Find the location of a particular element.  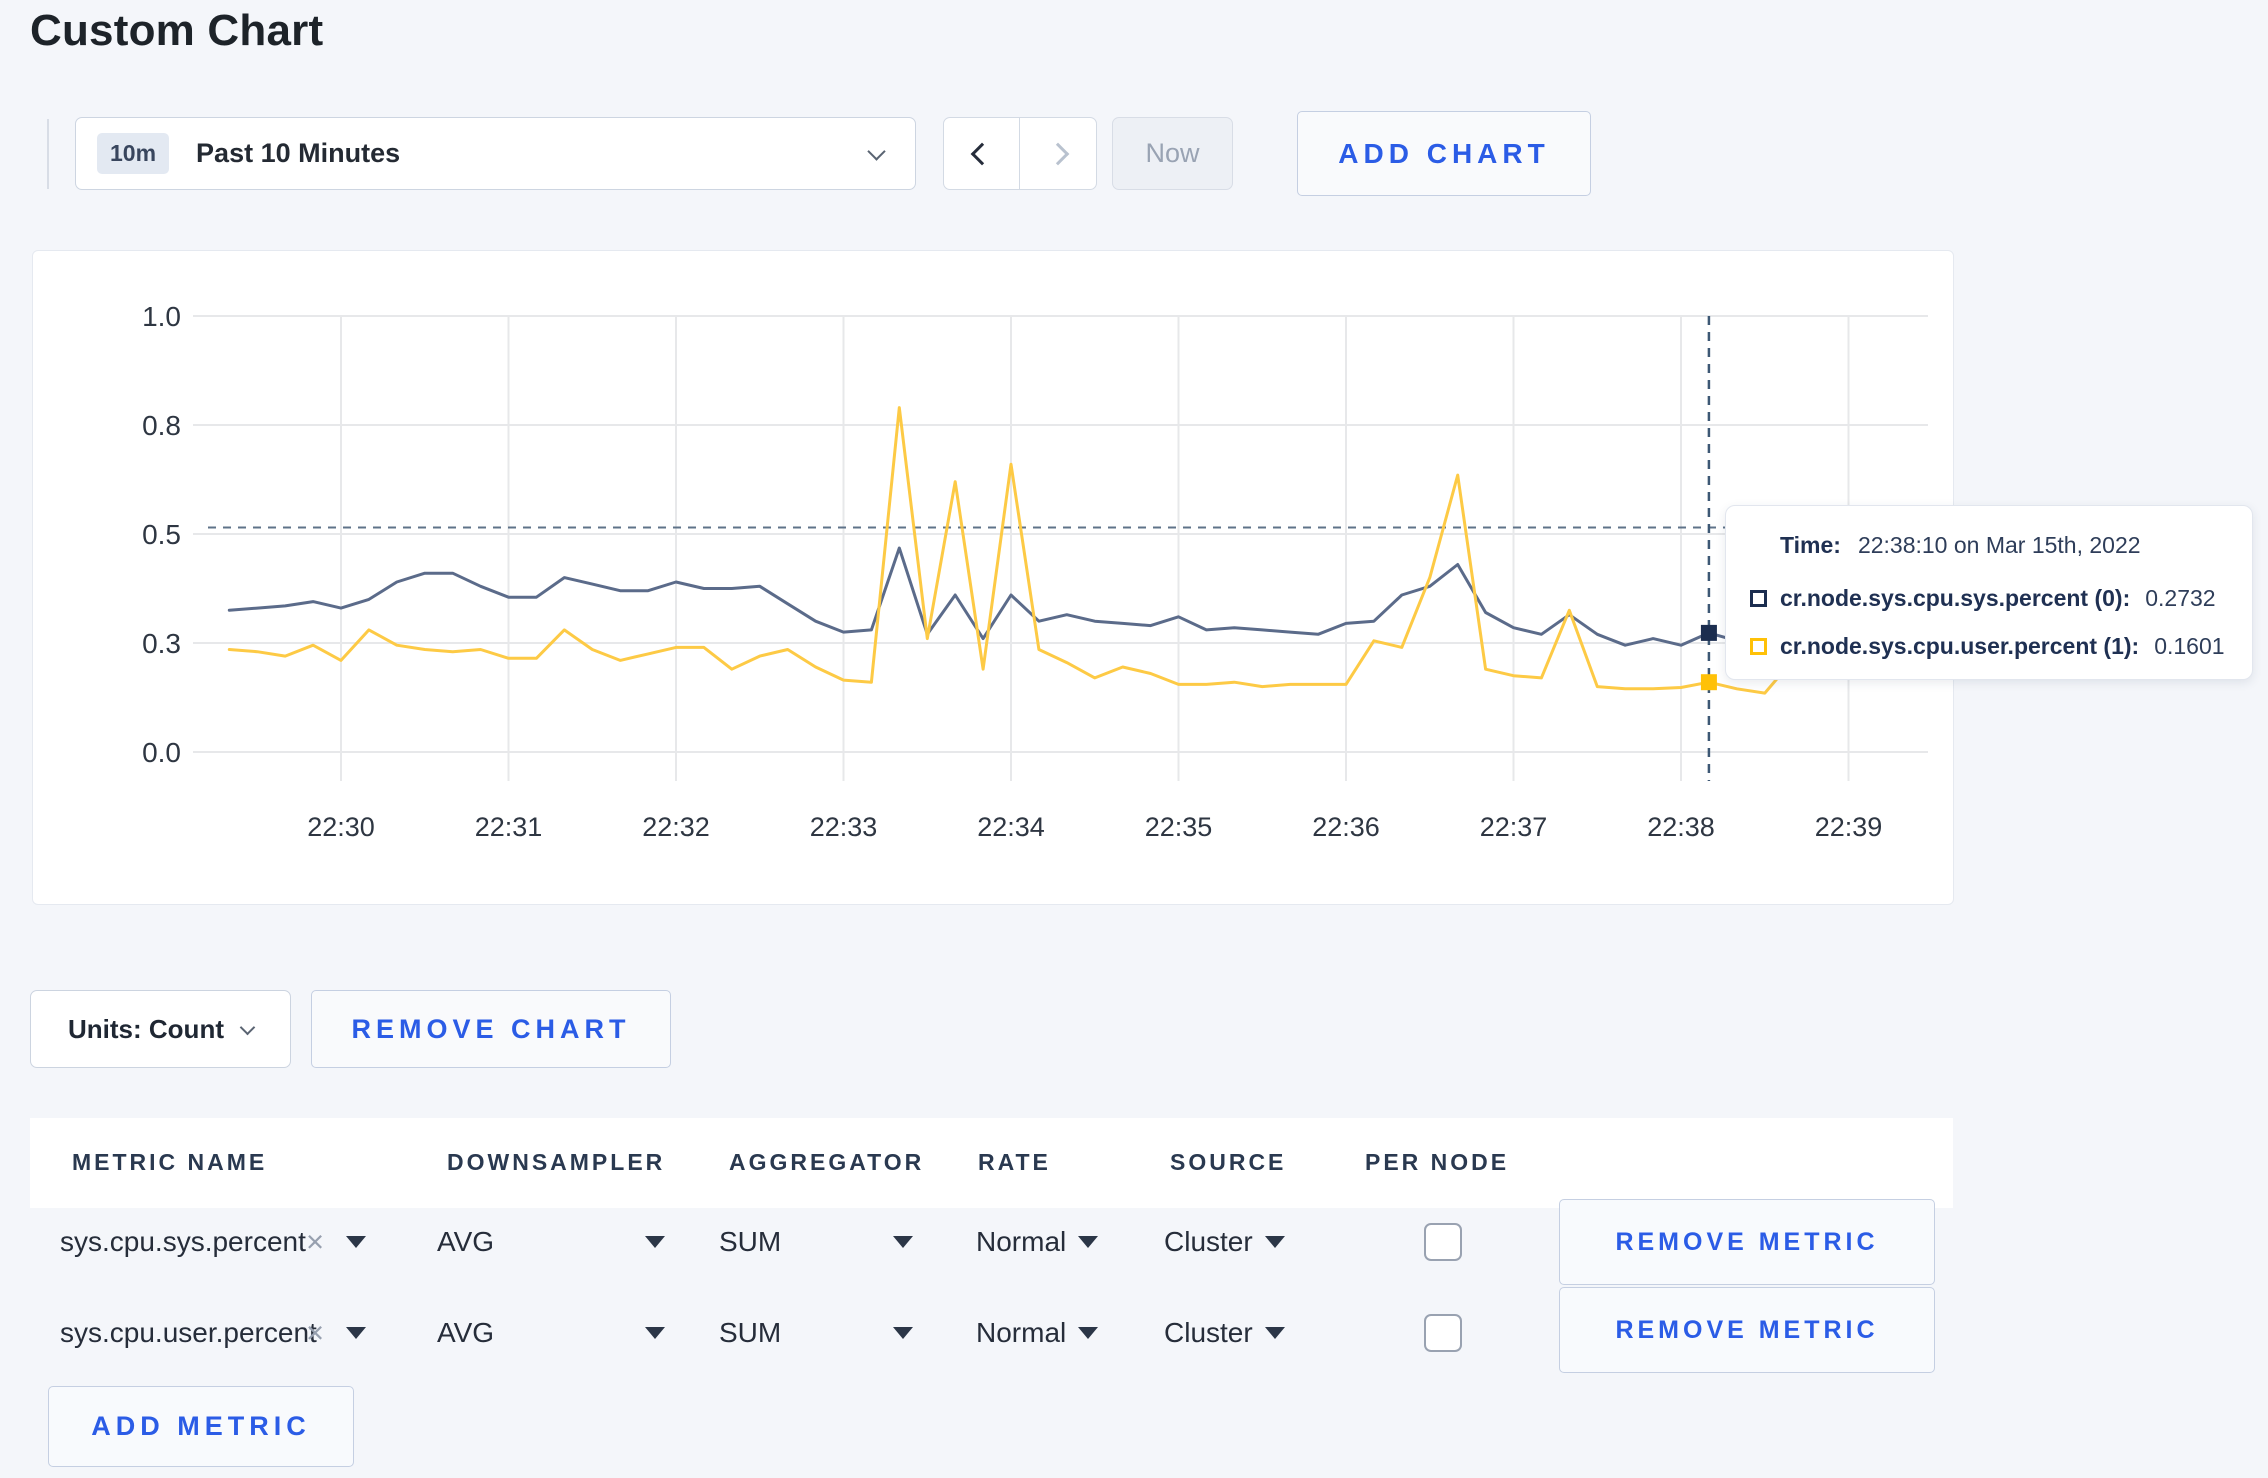

svg-text: 22:35 is located at coordinates (1179, 827).